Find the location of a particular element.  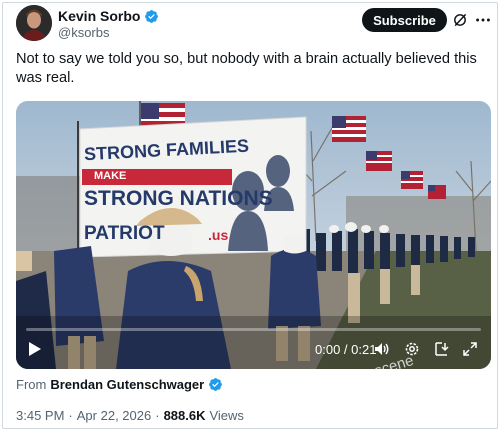

play-icon is located at coordinates (35, 349).